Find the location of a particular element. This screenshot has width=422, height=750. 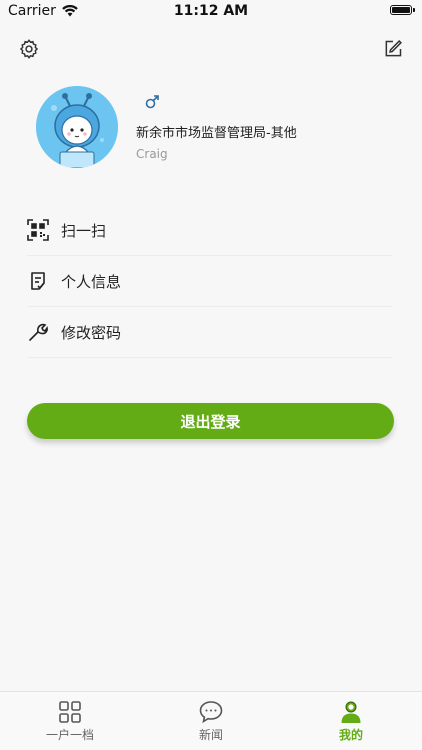

profile-section: 新余市市场监督管理局-其他 Craig is located at coordinates (216, 129).